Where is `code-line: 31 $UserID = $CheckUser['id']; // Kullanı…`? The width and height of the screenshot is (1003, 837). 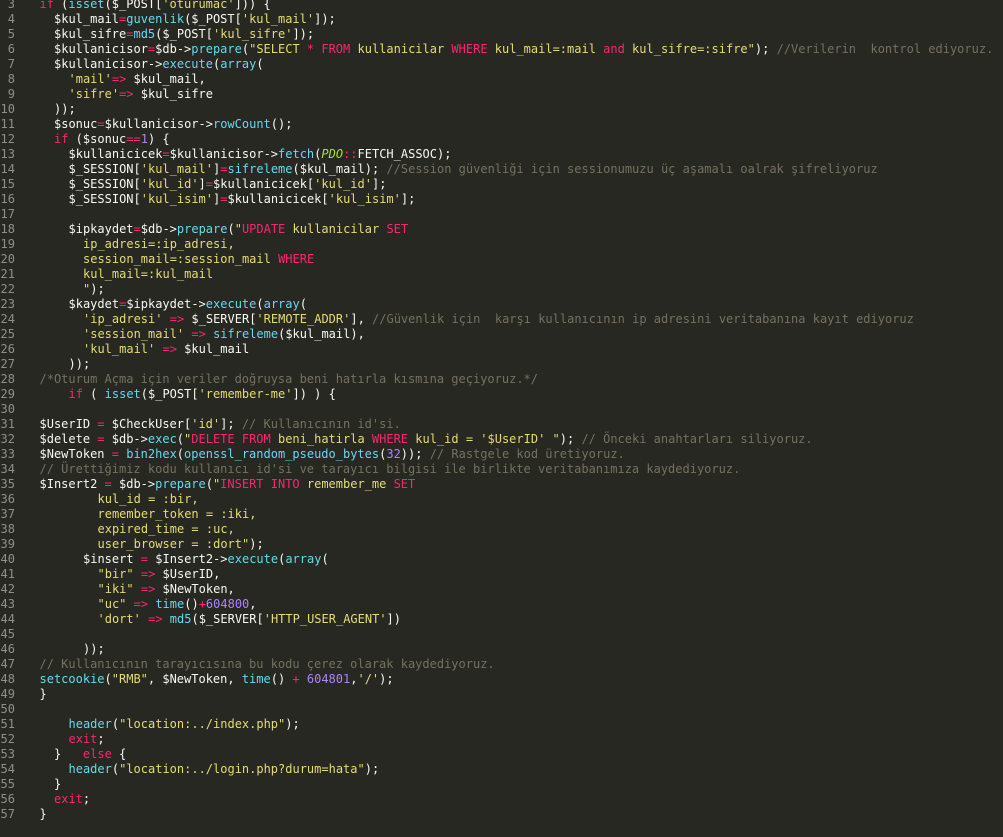
code-line: 31 $UserID = $CheckUser['id']; // Kullanı… is located at coordinates (501, 424).